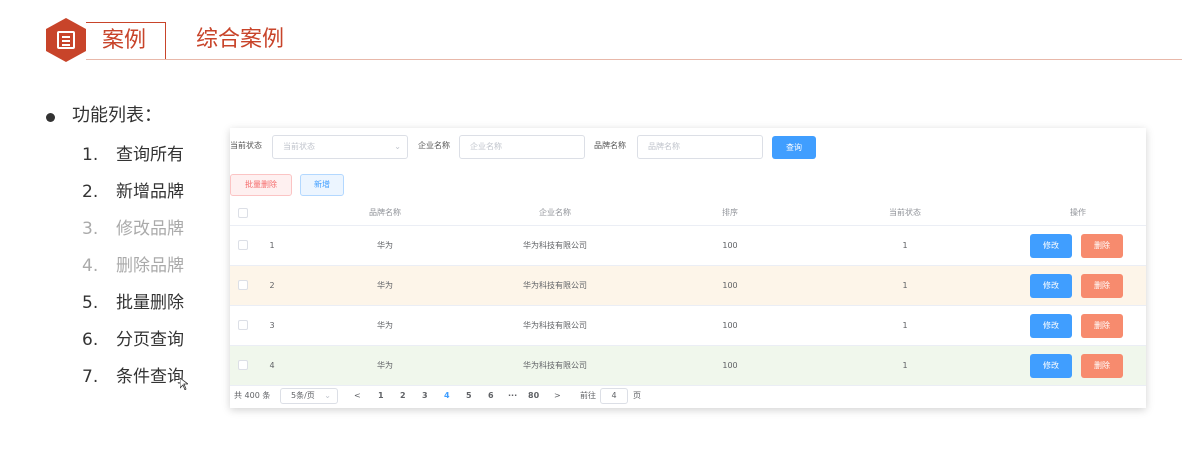 The width and height of the screenshot is (1191, 476). Describe the element at coordinates (272, 365) in the screenshot. I see `row-index: 4` at that location.